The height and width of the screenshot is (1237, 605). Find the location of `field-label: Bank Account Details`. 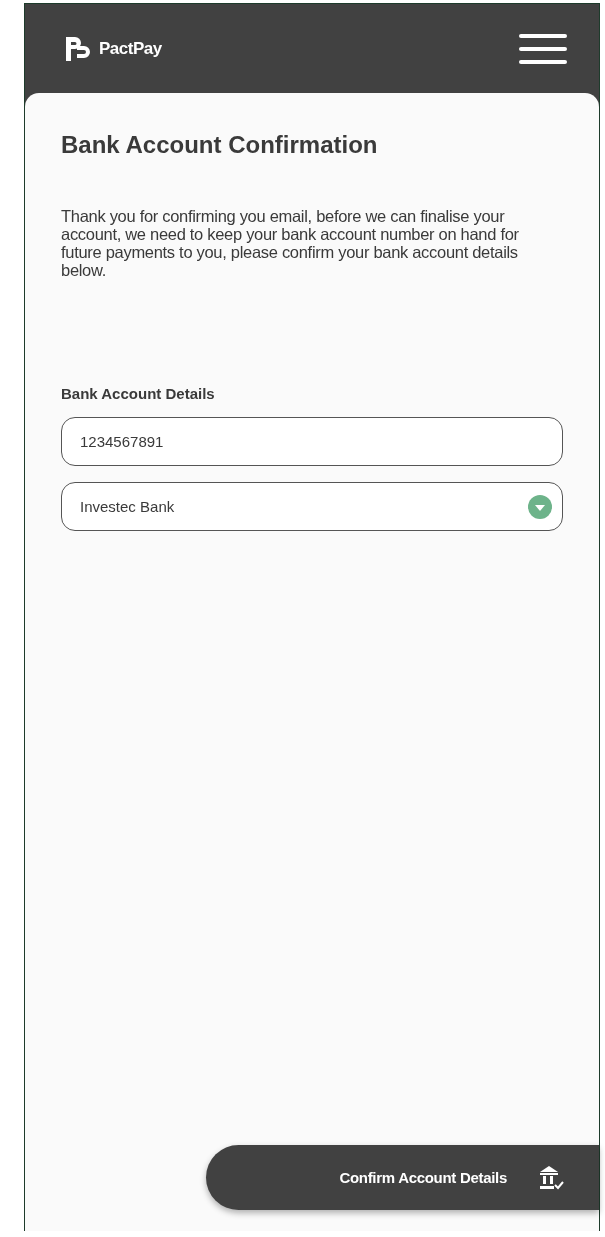

field-label: Bank Account Details is located at coordinates (138, 393).